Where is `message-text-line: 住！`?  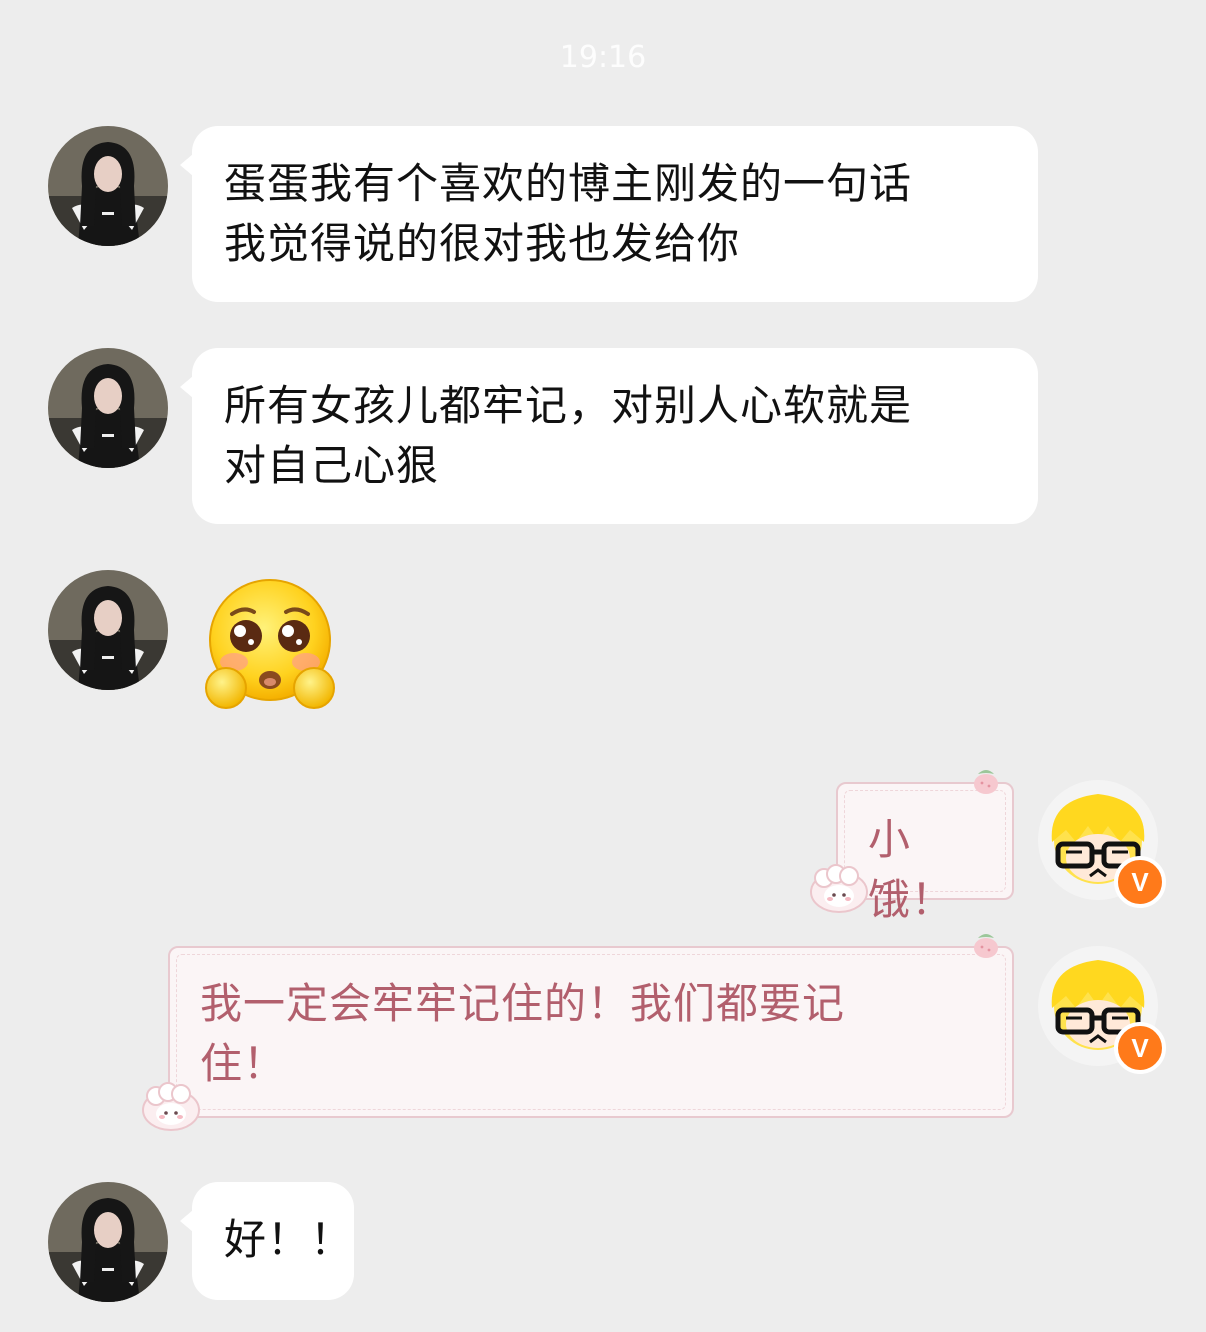
message-text-line: 住！ is located at coordinates (243, 1063).